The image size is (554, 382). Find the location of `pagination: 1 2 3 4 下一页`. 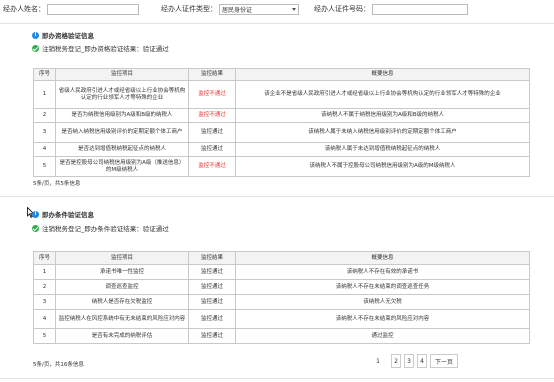

pagination: 1 2 3 4 下一页 is located at coordinates (414, 361).